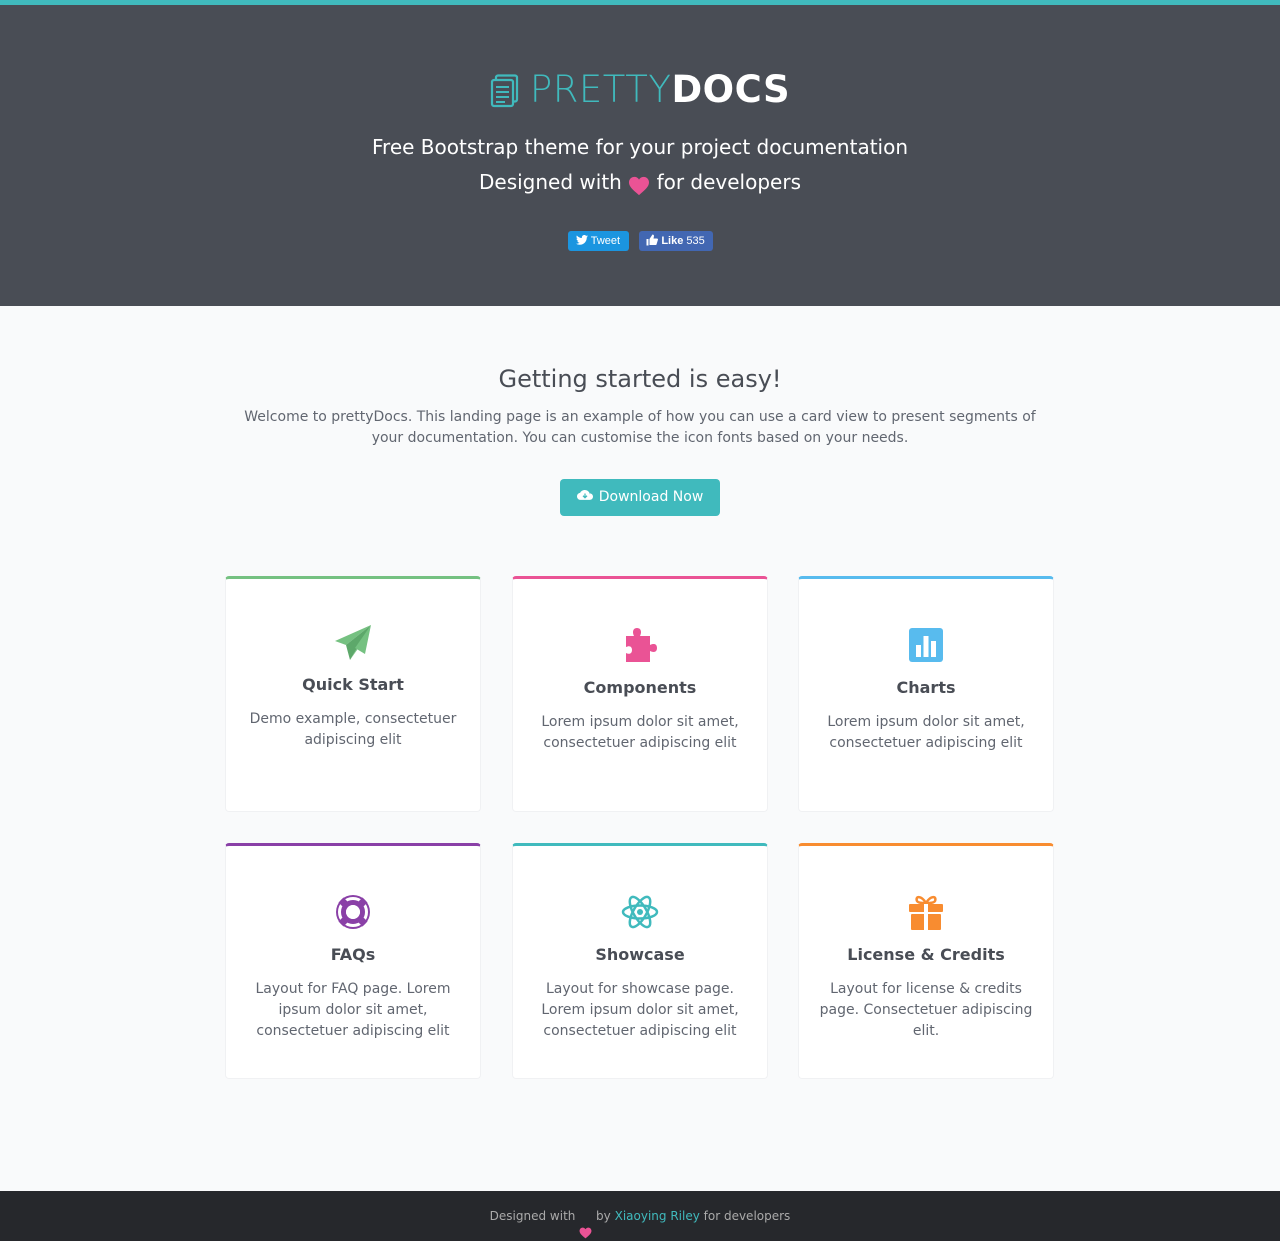 The width and height of the screenshot is (1280, 1241). What do you see at coordinates (640, 687) in the screenshot?
I see `card-title: Components` at bounding box center [640, 687].